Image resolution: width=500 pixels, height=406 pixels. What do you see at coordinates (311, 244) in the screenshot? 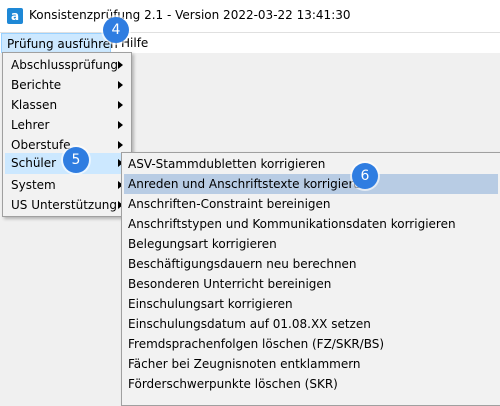
I see `submenu-item: Belegungsart korrigieren` at bounding box center [311, 244].